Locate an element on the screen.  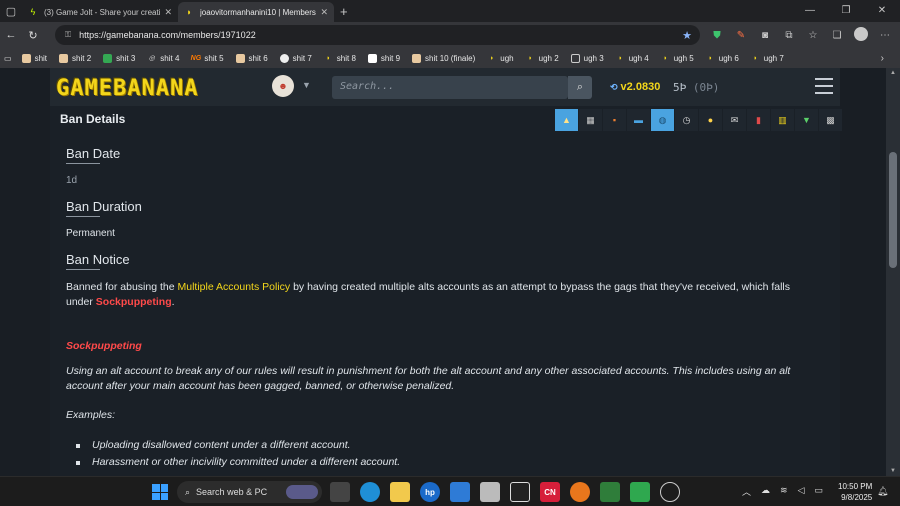
banana-balance: 5Ϸ (0Ϸ) is located at coordinates (696, 87).